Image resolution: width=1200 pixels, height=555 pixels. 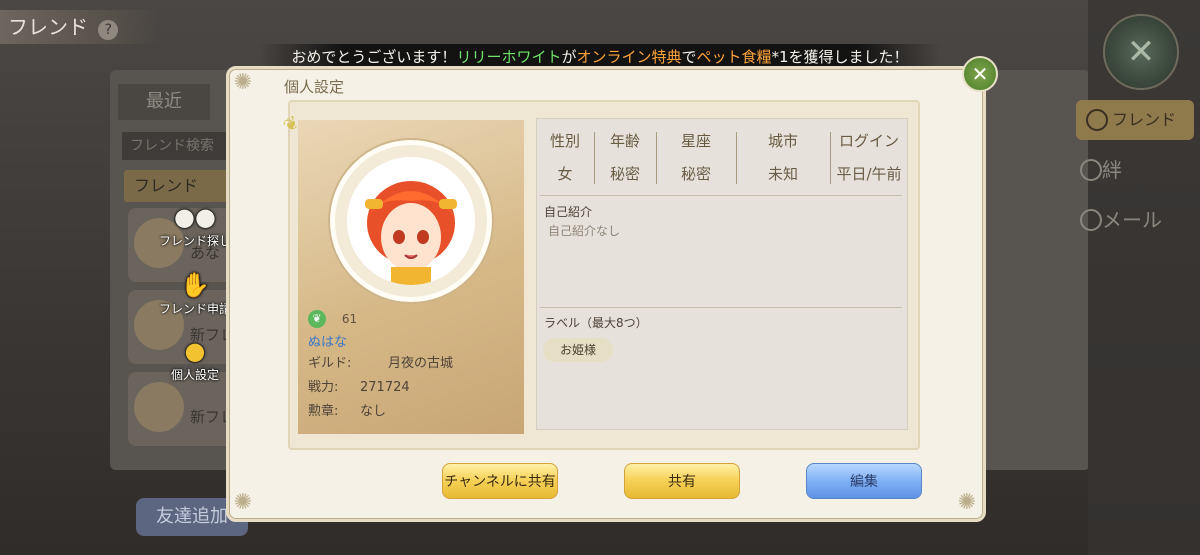 I want to click on side-tab-friend: フレンド, so click(x=1135, y=120).